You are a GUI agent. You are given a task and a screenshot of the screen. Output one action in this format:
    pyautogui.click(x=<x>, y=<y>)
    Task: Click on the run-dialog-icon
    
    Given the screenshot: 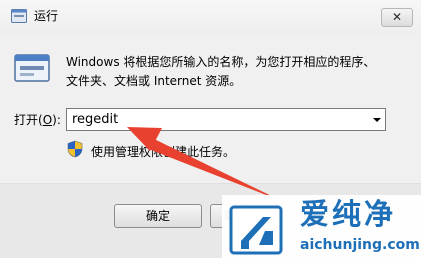 What is the action you would take?
    pyautogui.click(x=19, y=16)
    